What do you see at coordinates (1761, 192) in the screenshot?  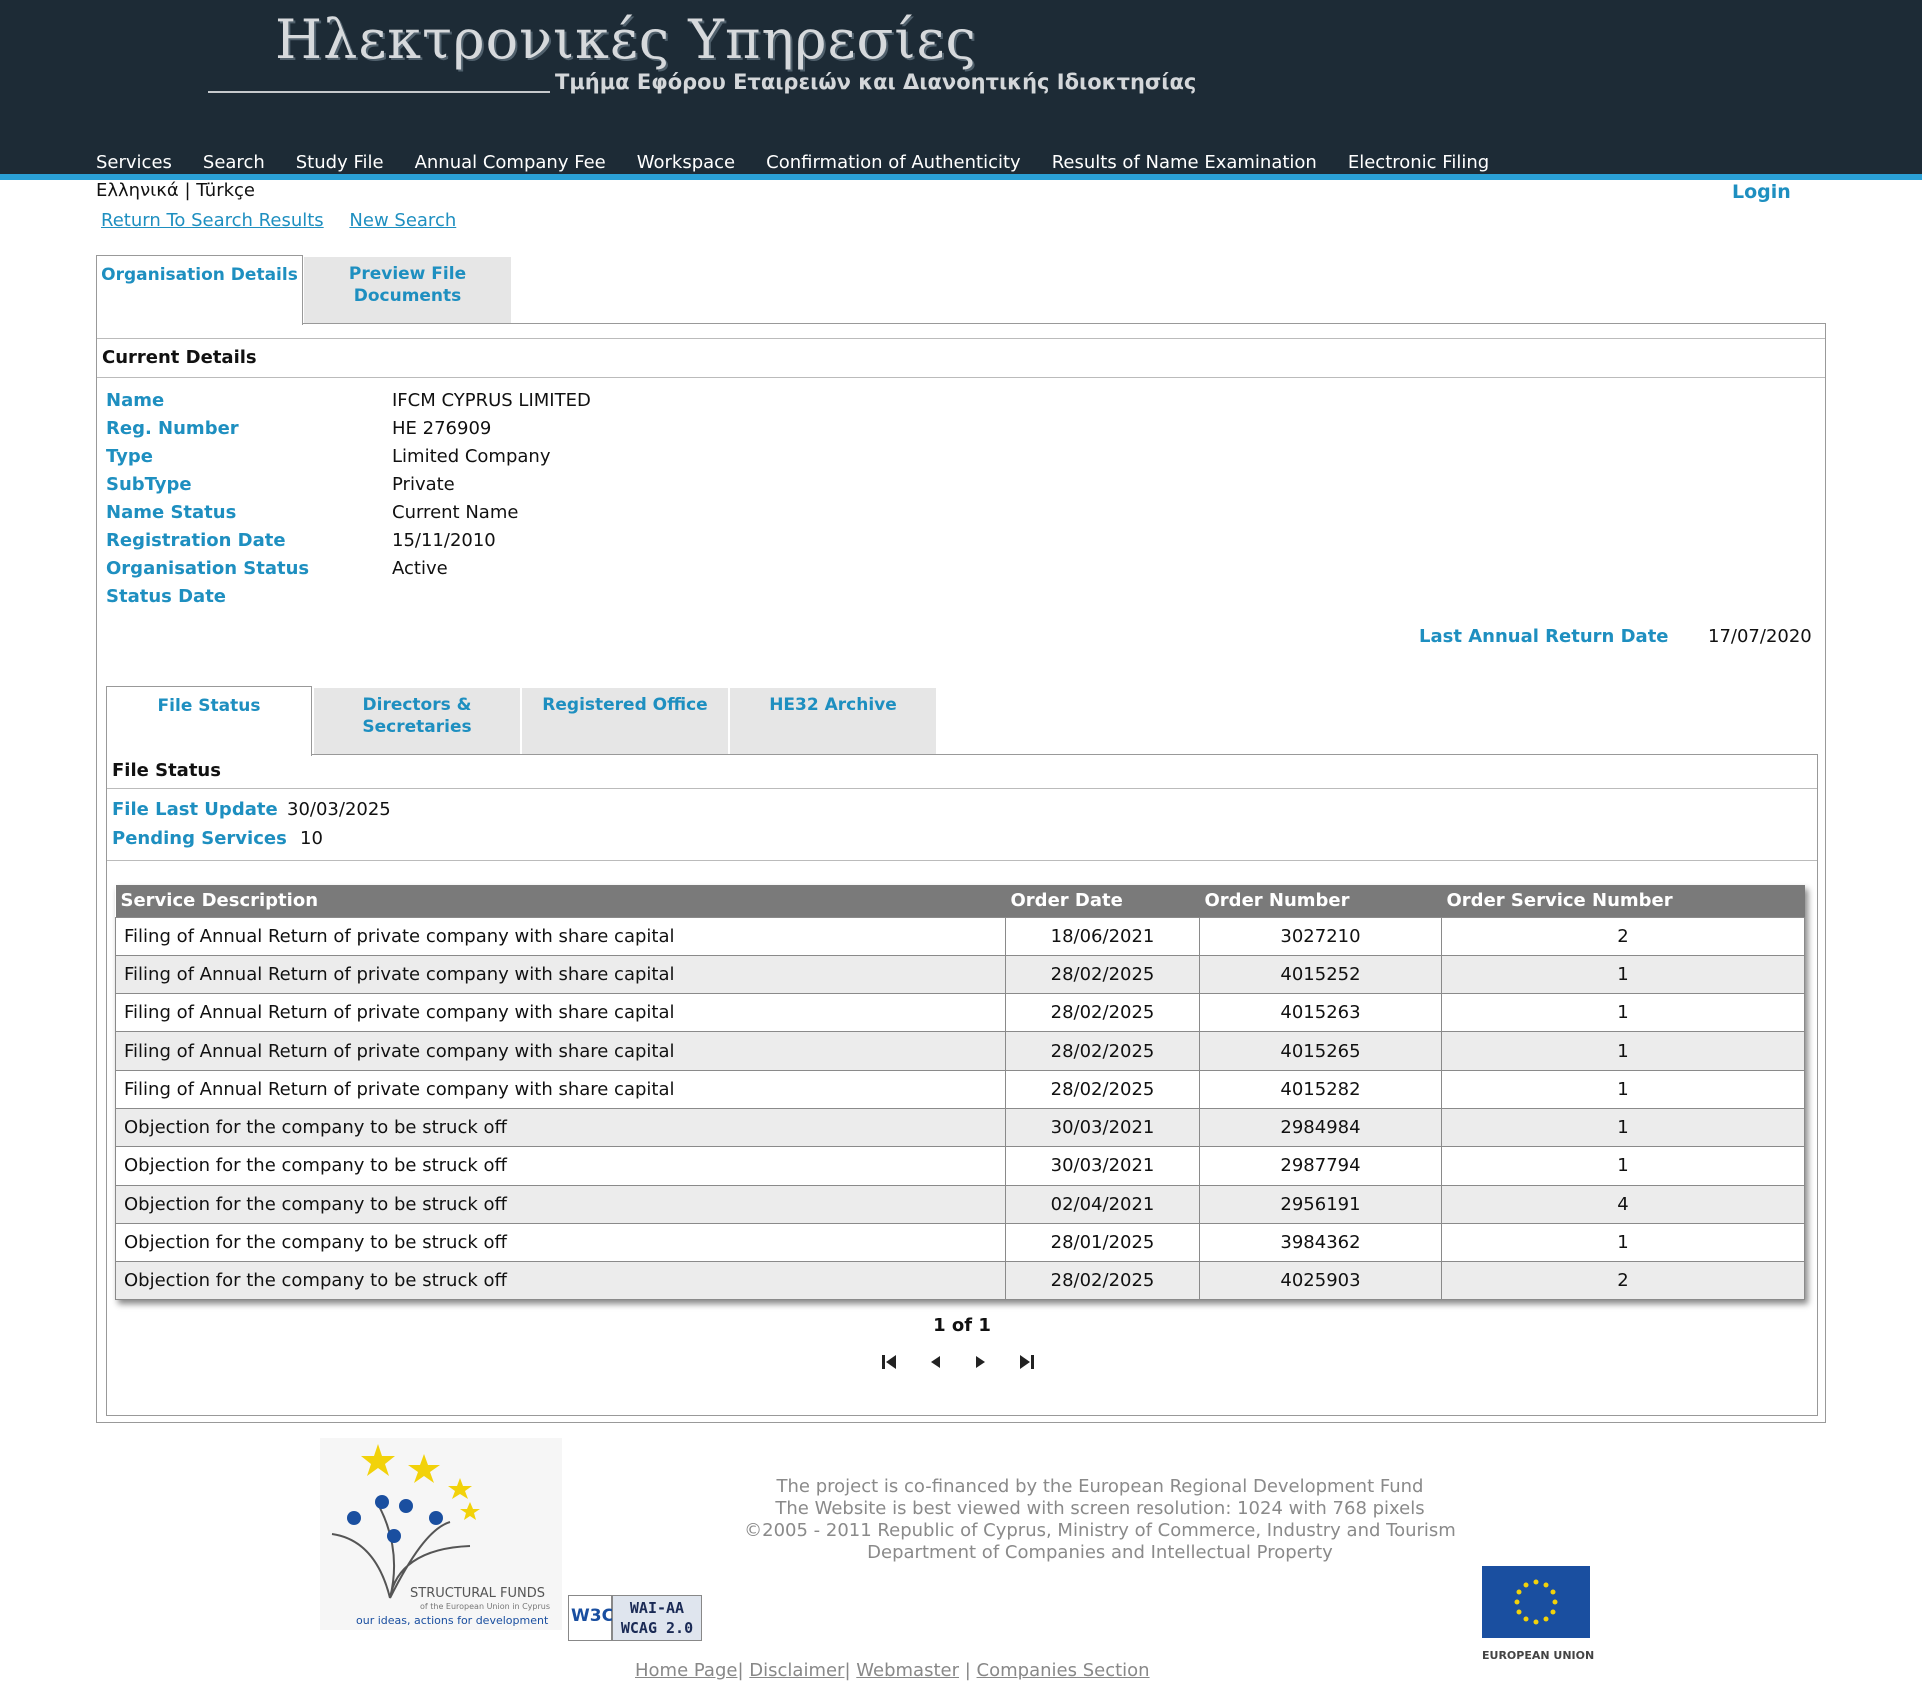 I see `login-link: Login` at bounding box center [1761, 192].